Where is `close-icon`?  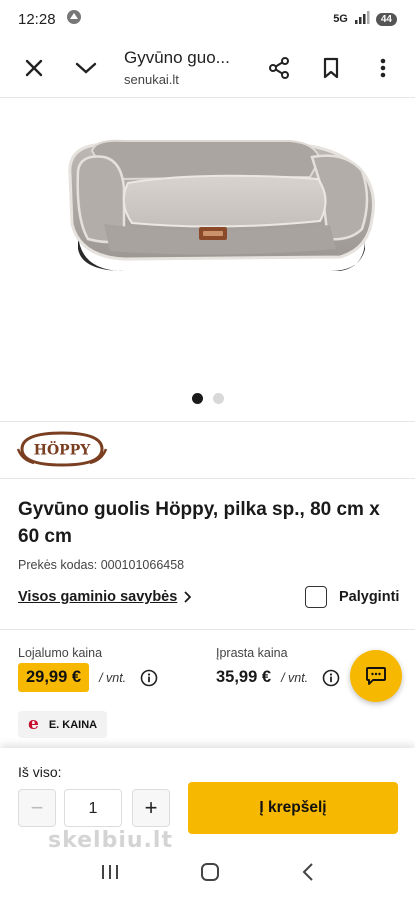
close-icon is located at coordinates (34, 67).